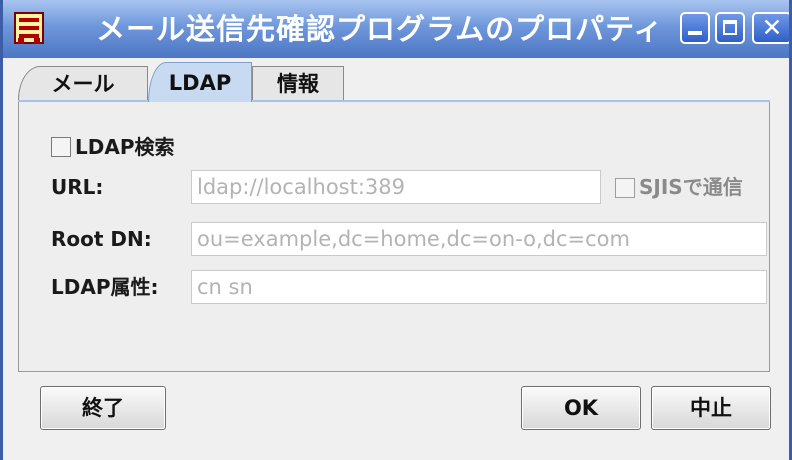  What do you see at coordinates (380, 29) in the screenshot?
I see `window-title: メール送信先確認プログラムのプロパティ` at bounding box center [380, 29].